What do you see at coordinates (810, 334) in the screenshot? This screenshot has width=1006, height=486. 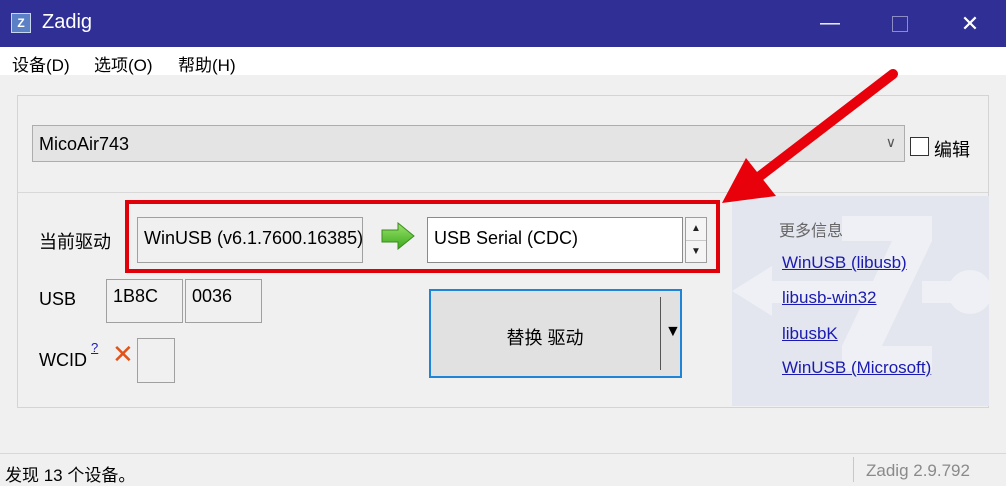 I see `link-libusbk: libusbK` at bounding box center [810, 334].